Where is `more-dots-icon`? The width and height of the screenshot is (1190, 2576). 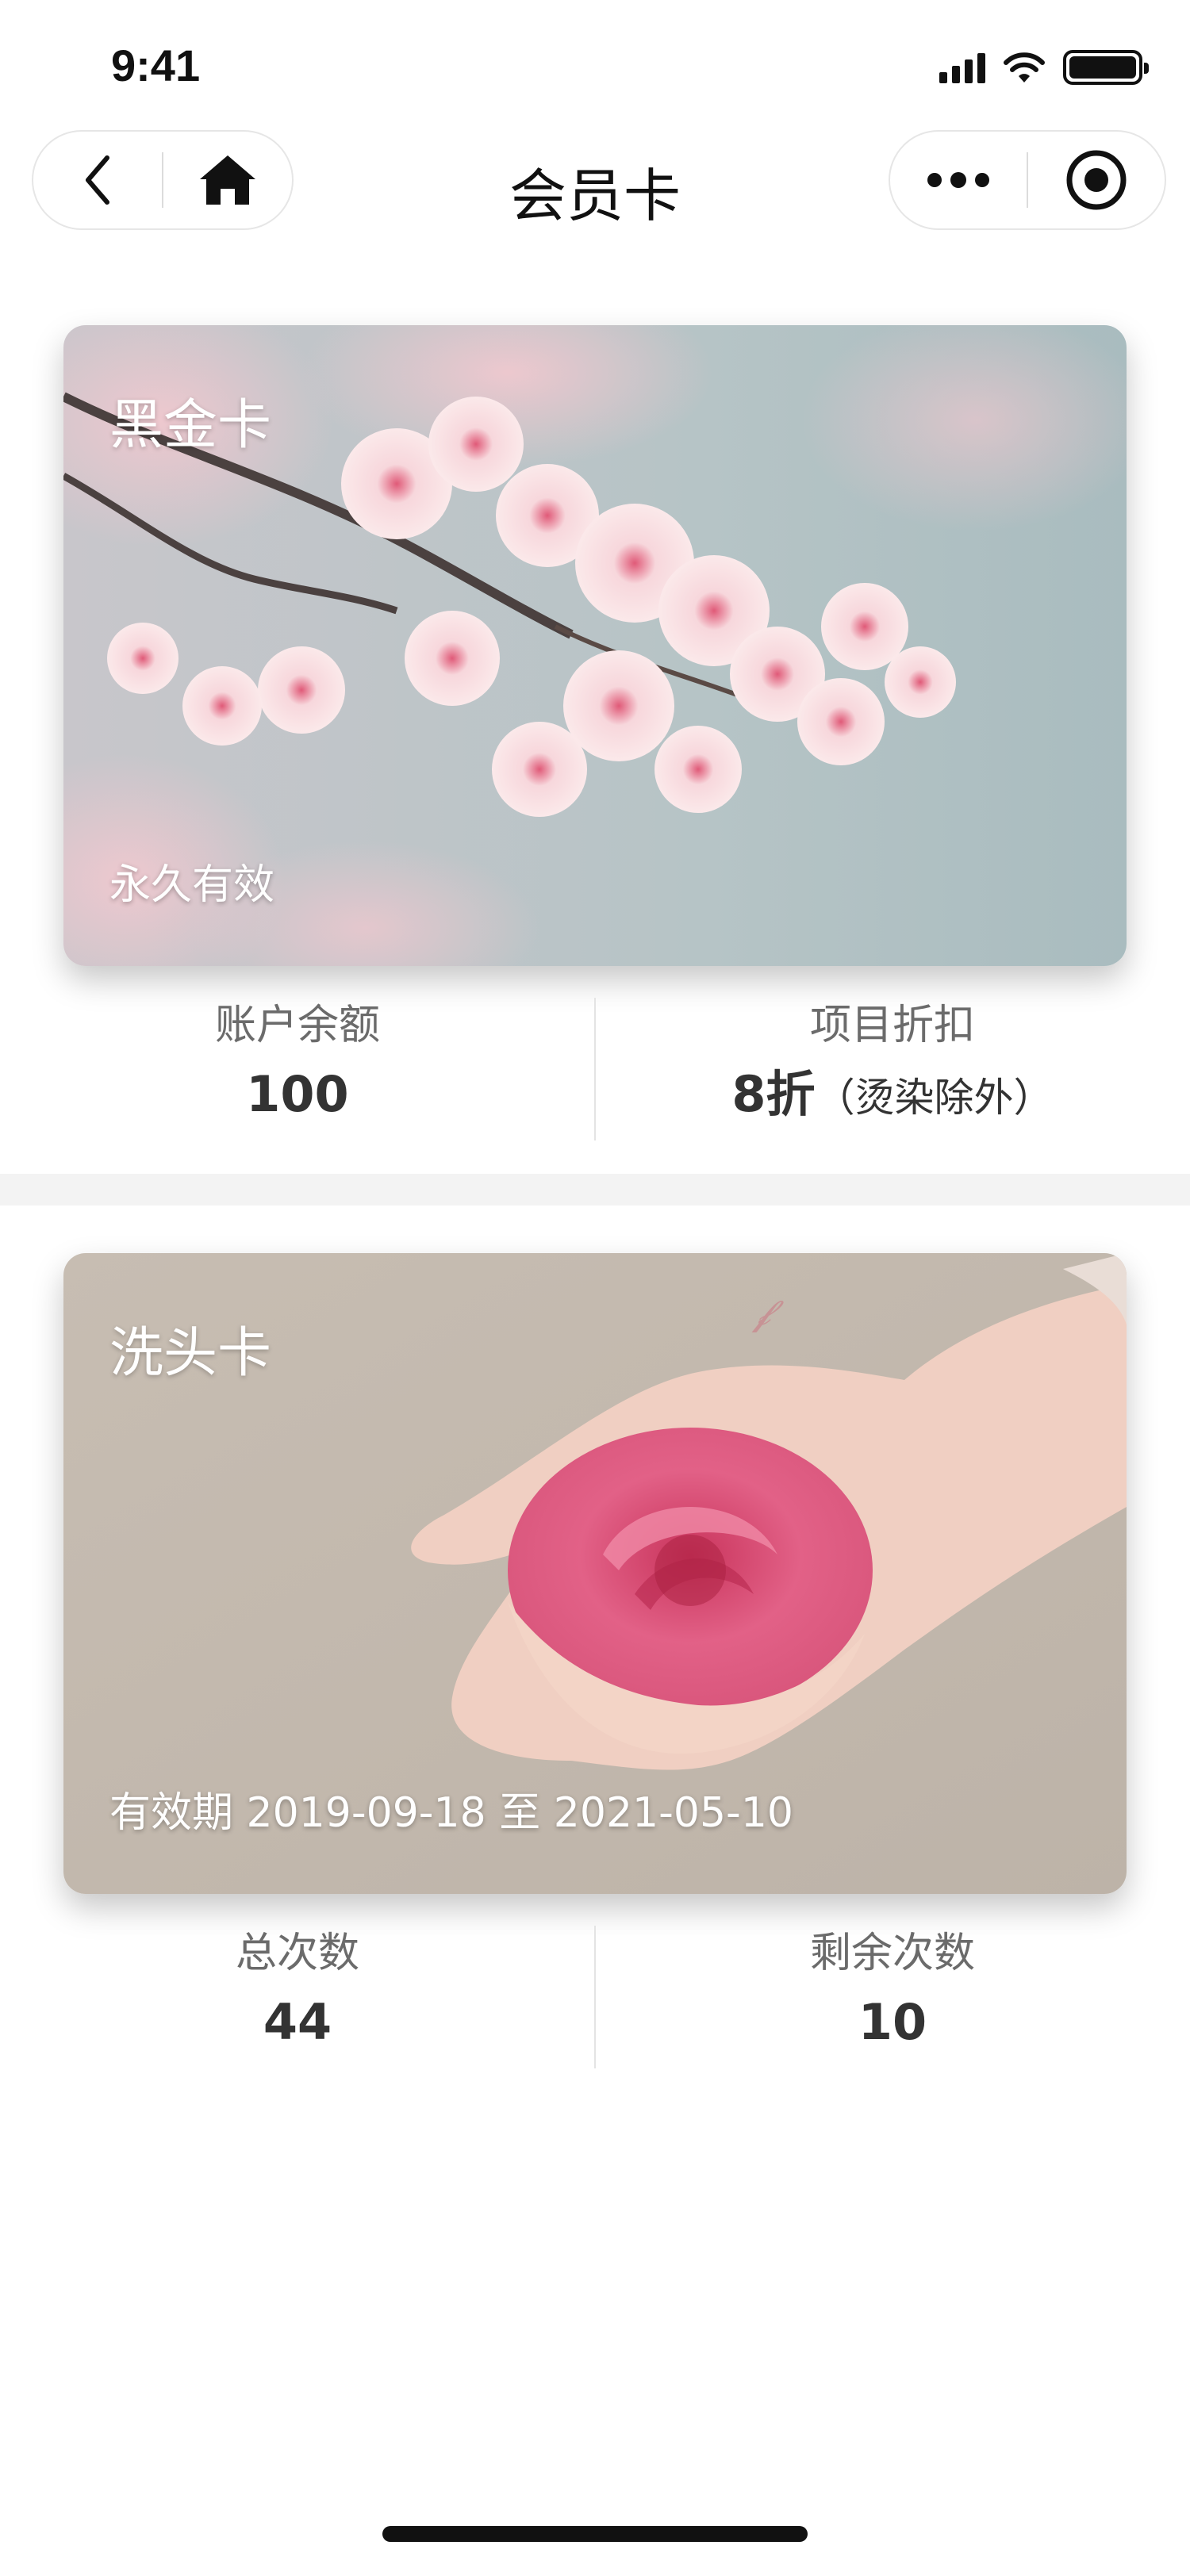 more-dots-icon is located at coordinates (958, 180).